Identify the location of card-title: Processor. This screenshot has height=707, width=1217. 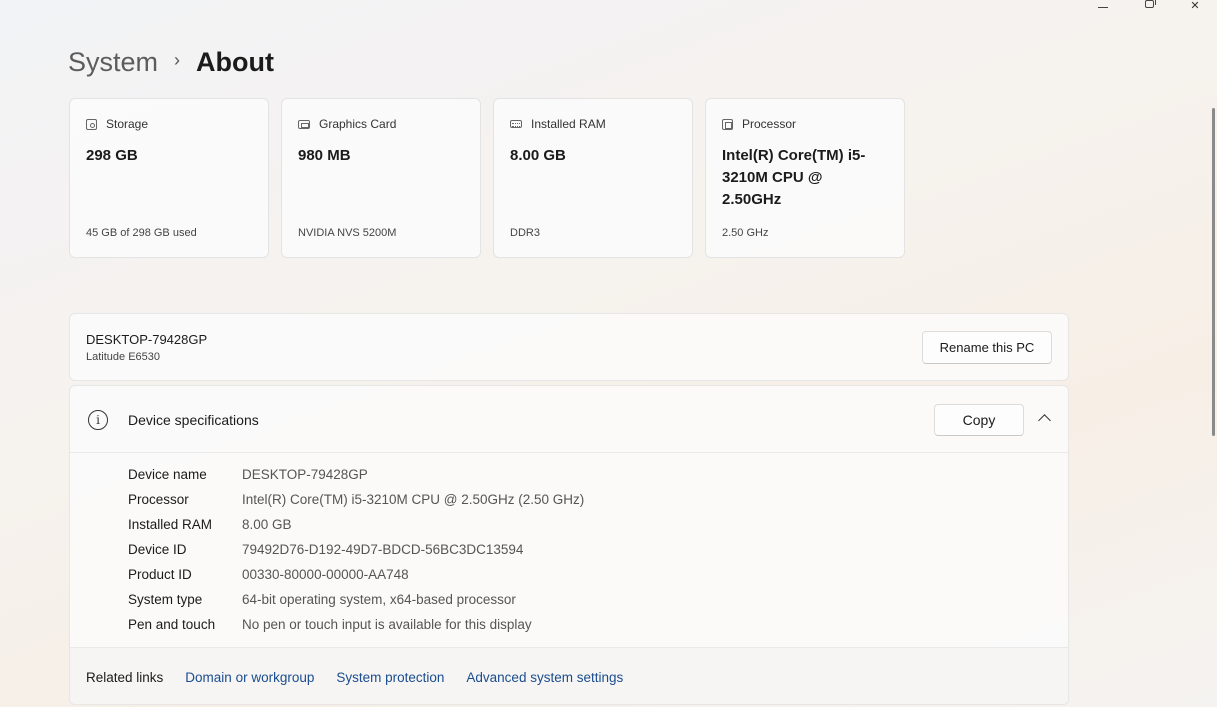
(769, 124).